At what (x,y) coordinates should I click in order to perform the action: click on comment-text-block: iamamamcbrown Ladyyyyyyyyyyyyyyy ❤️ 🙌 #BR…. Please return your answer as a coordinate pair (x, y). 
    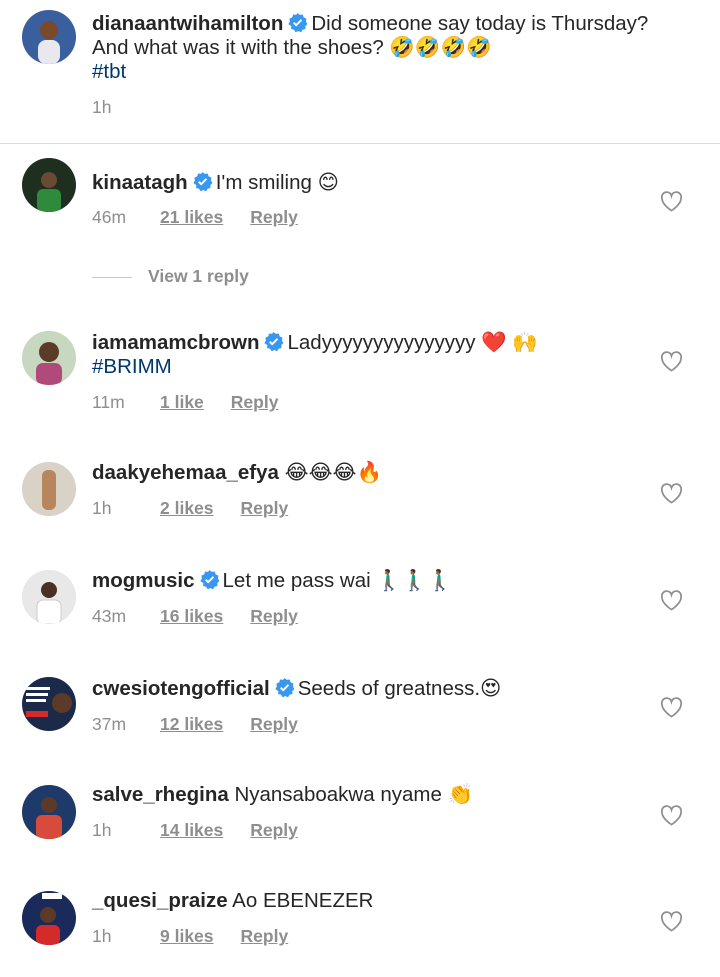
    Looking at the image, I should click on (371, 355).